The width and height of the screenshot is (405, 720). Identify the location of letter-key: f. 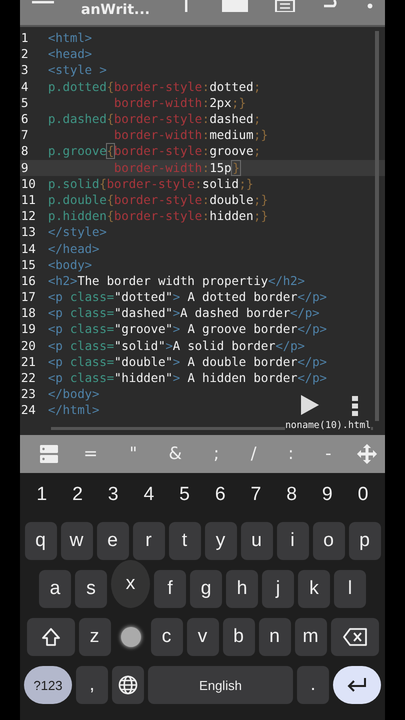
(170, 589).